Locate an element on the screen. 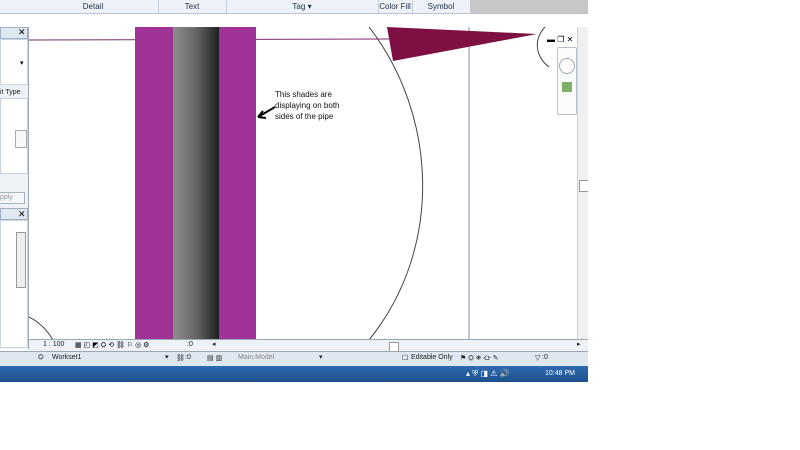 This screenshot has width=800, height=450. properties-title-bar: ✕ is located at coordinates (14, 33).